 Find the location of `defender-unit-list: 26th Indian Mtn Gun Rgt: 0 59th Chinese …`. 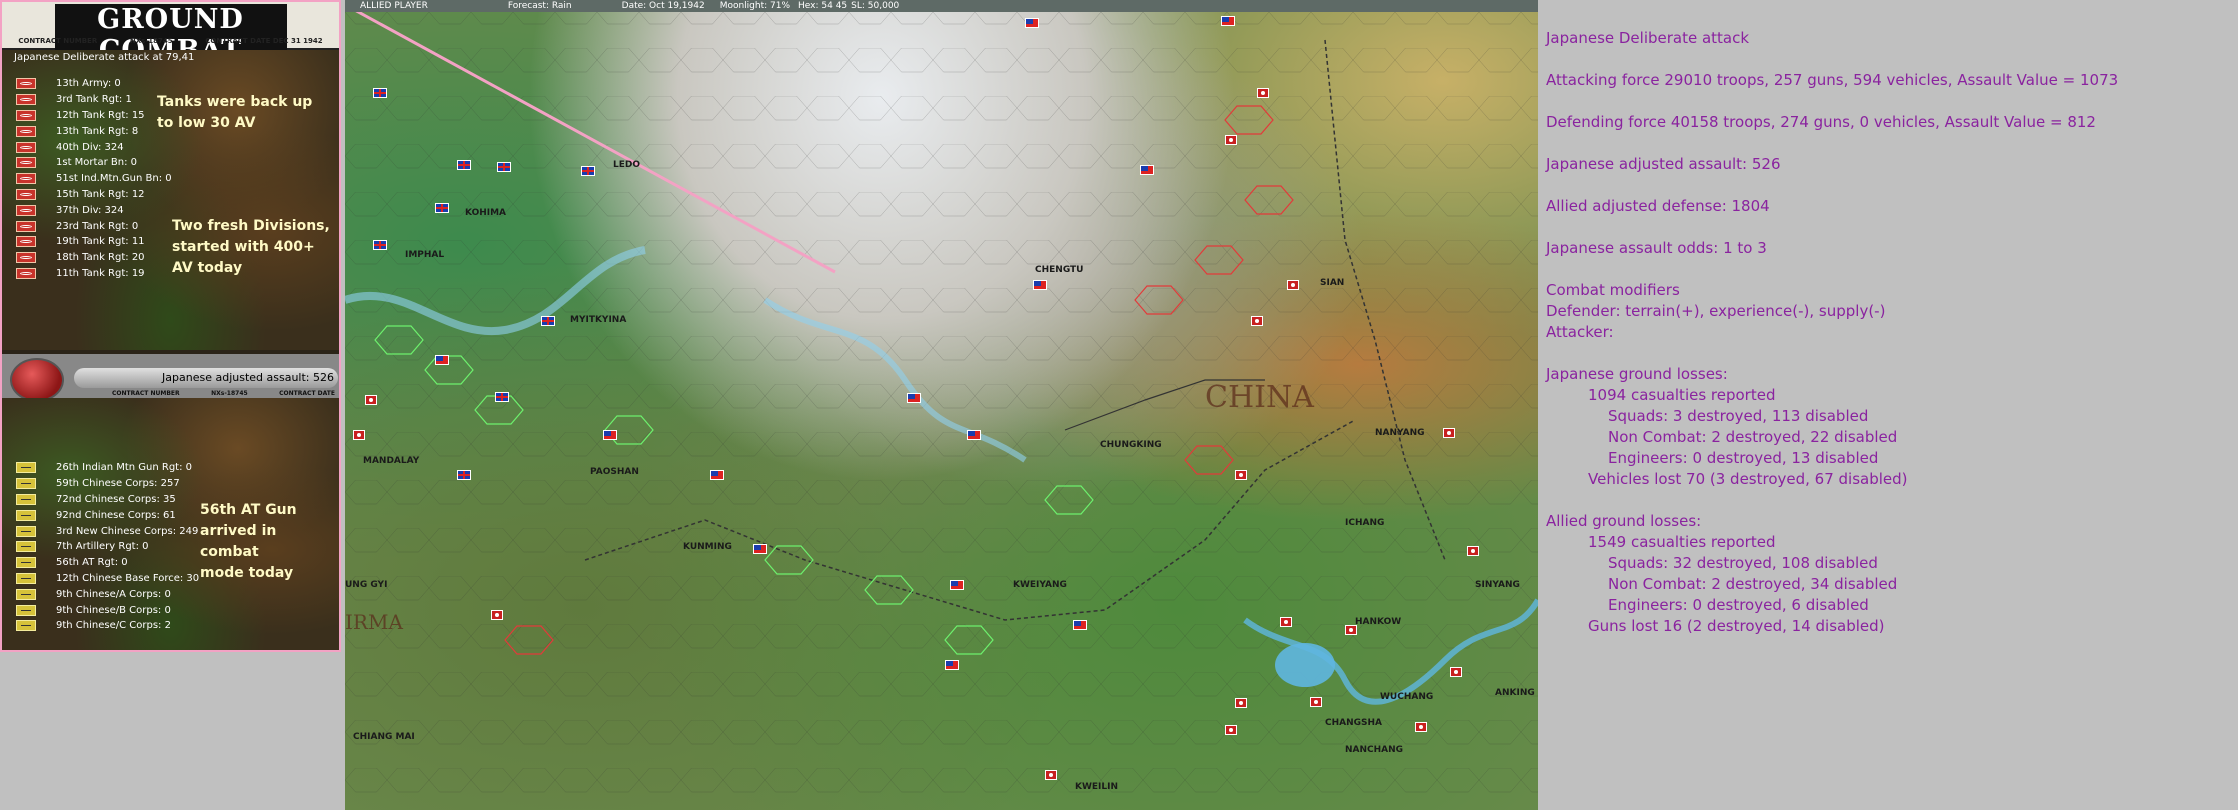

defender-unit-list: 26th Indian Mtn Gun Rgt: 0 59th Chinese … is located at coordinates (107, 547).